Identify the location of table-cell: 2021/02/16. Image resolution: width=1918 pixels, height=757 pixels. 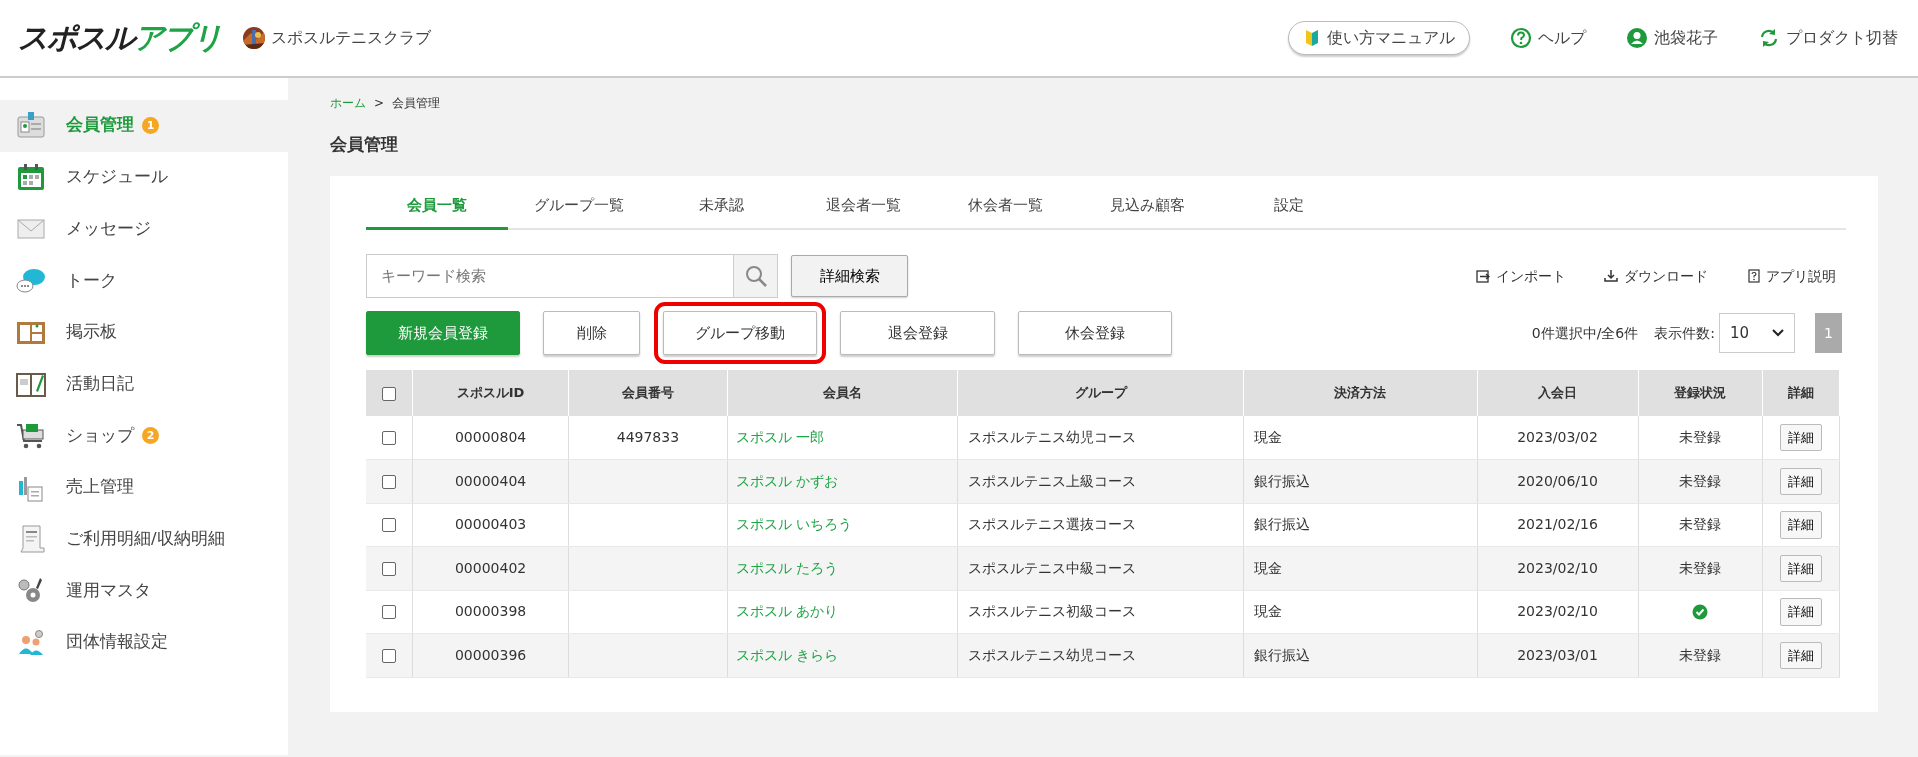
(1557, 524).